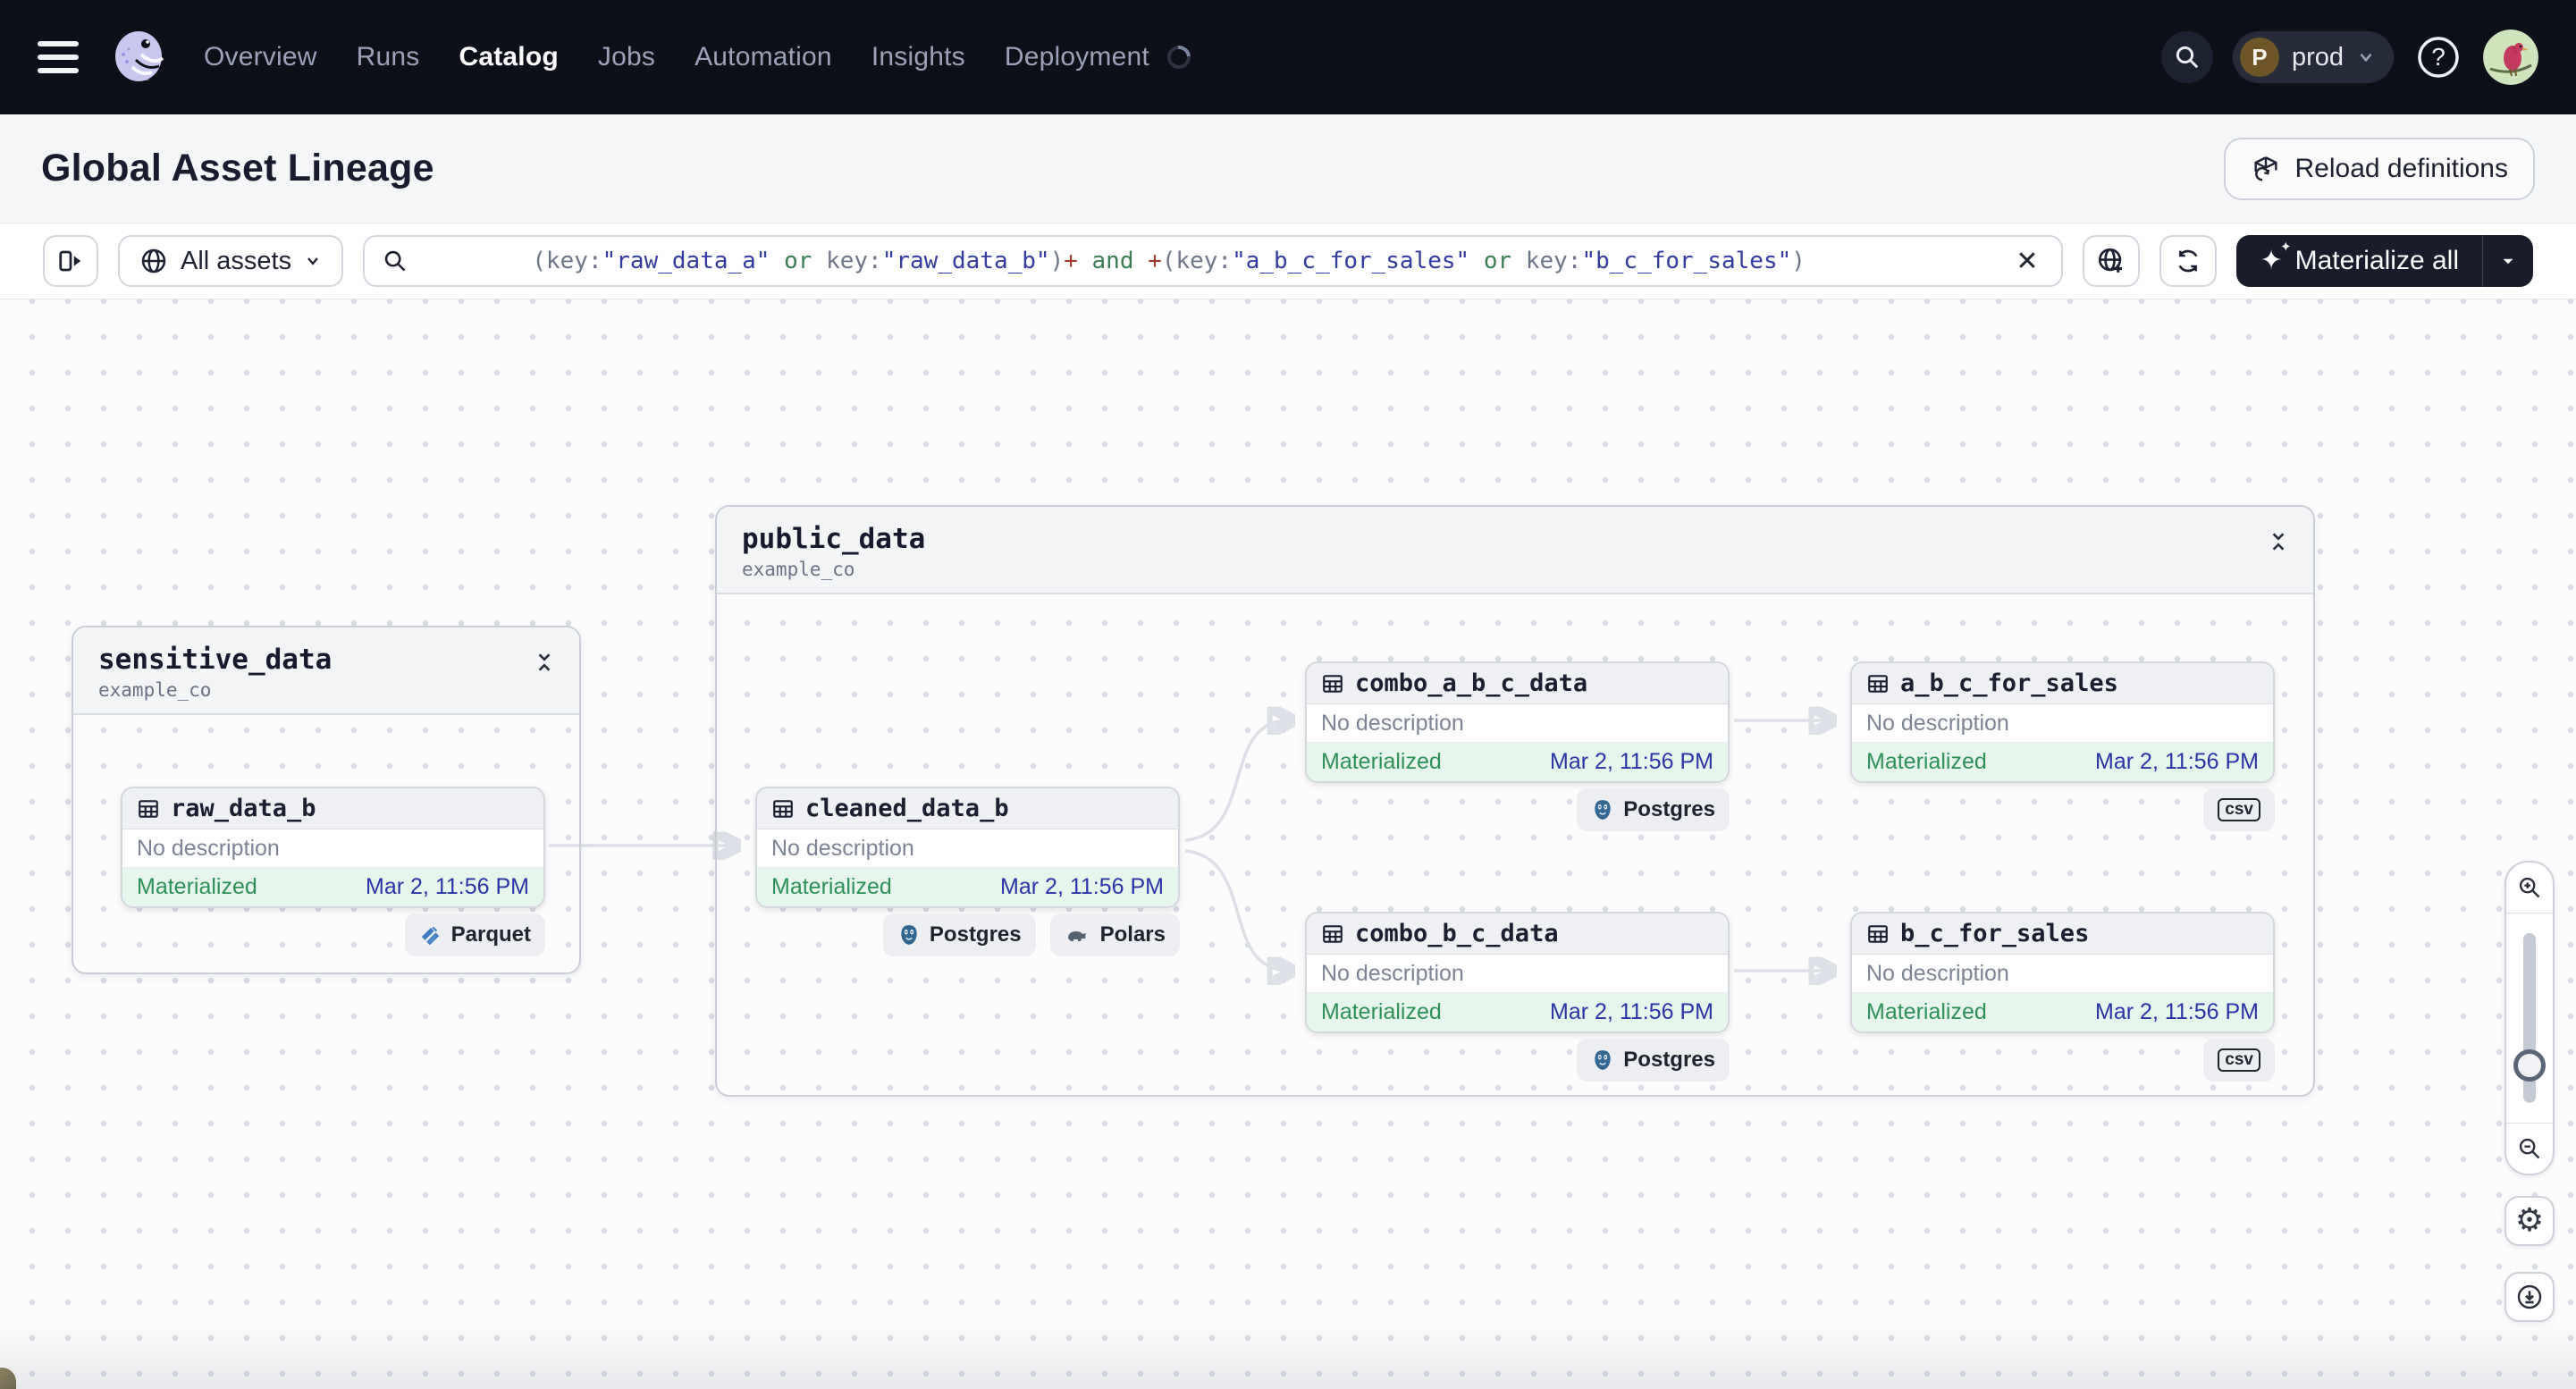  I want to click on zoom-out-button, so click(2529, 1149).